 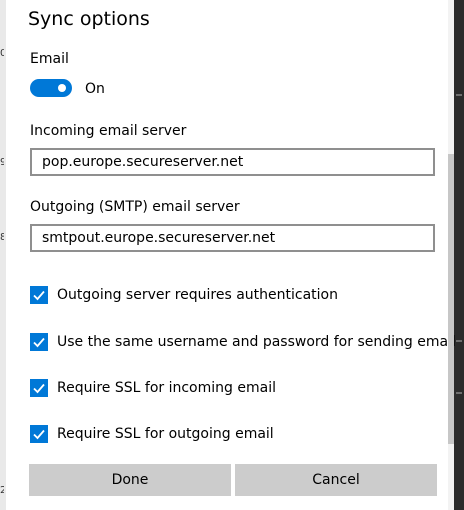 I want to click on incoming-server-label: Incoming email server, so click(x=108, y=131).